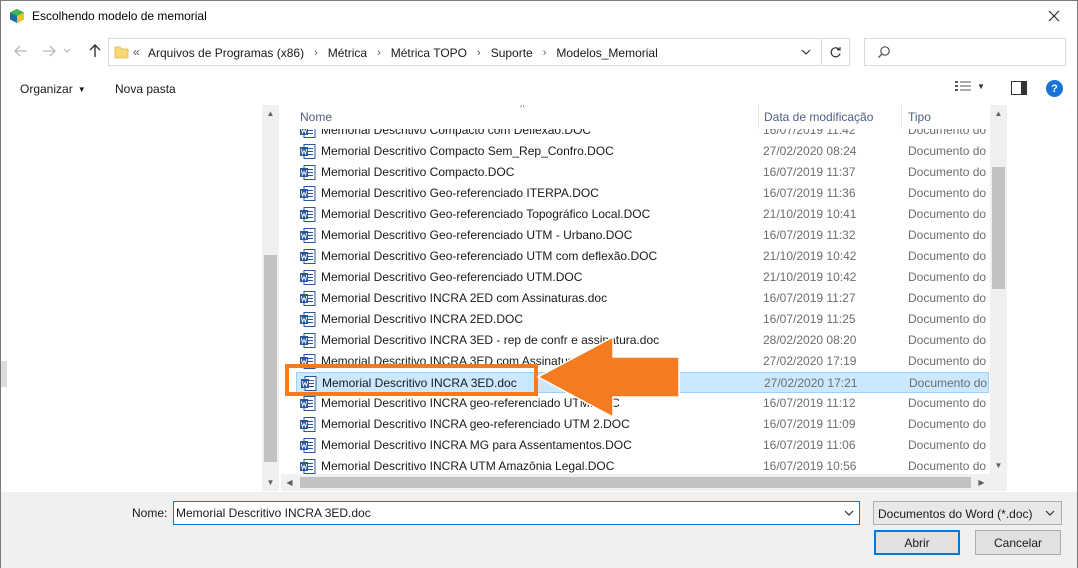 This screenshot has width=1078, height=568. What do you see at coordinates (998, 228) in the screenshot?
I see `vscroll-thumb` at bounding box center [998, 228].